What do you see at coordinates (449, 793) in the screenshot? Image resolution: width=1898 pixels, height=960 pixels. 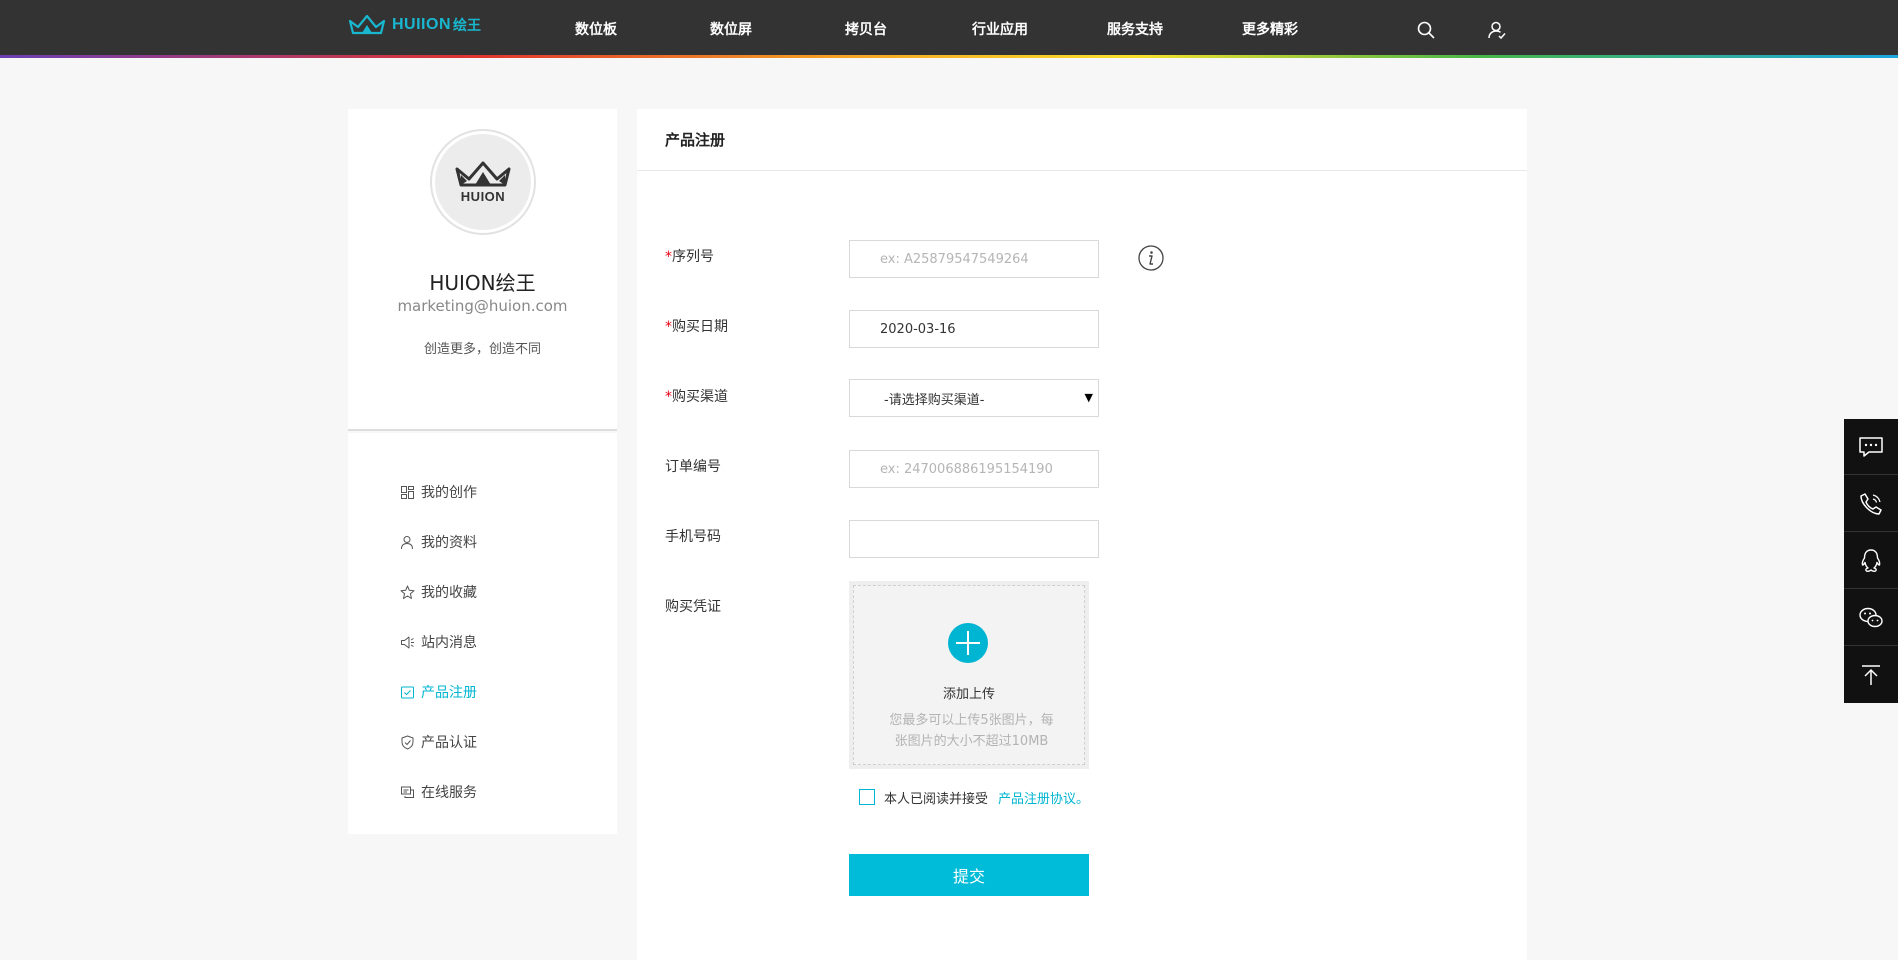 I see `menu-item-label: 在线服务` at bounding box center [449, 793].